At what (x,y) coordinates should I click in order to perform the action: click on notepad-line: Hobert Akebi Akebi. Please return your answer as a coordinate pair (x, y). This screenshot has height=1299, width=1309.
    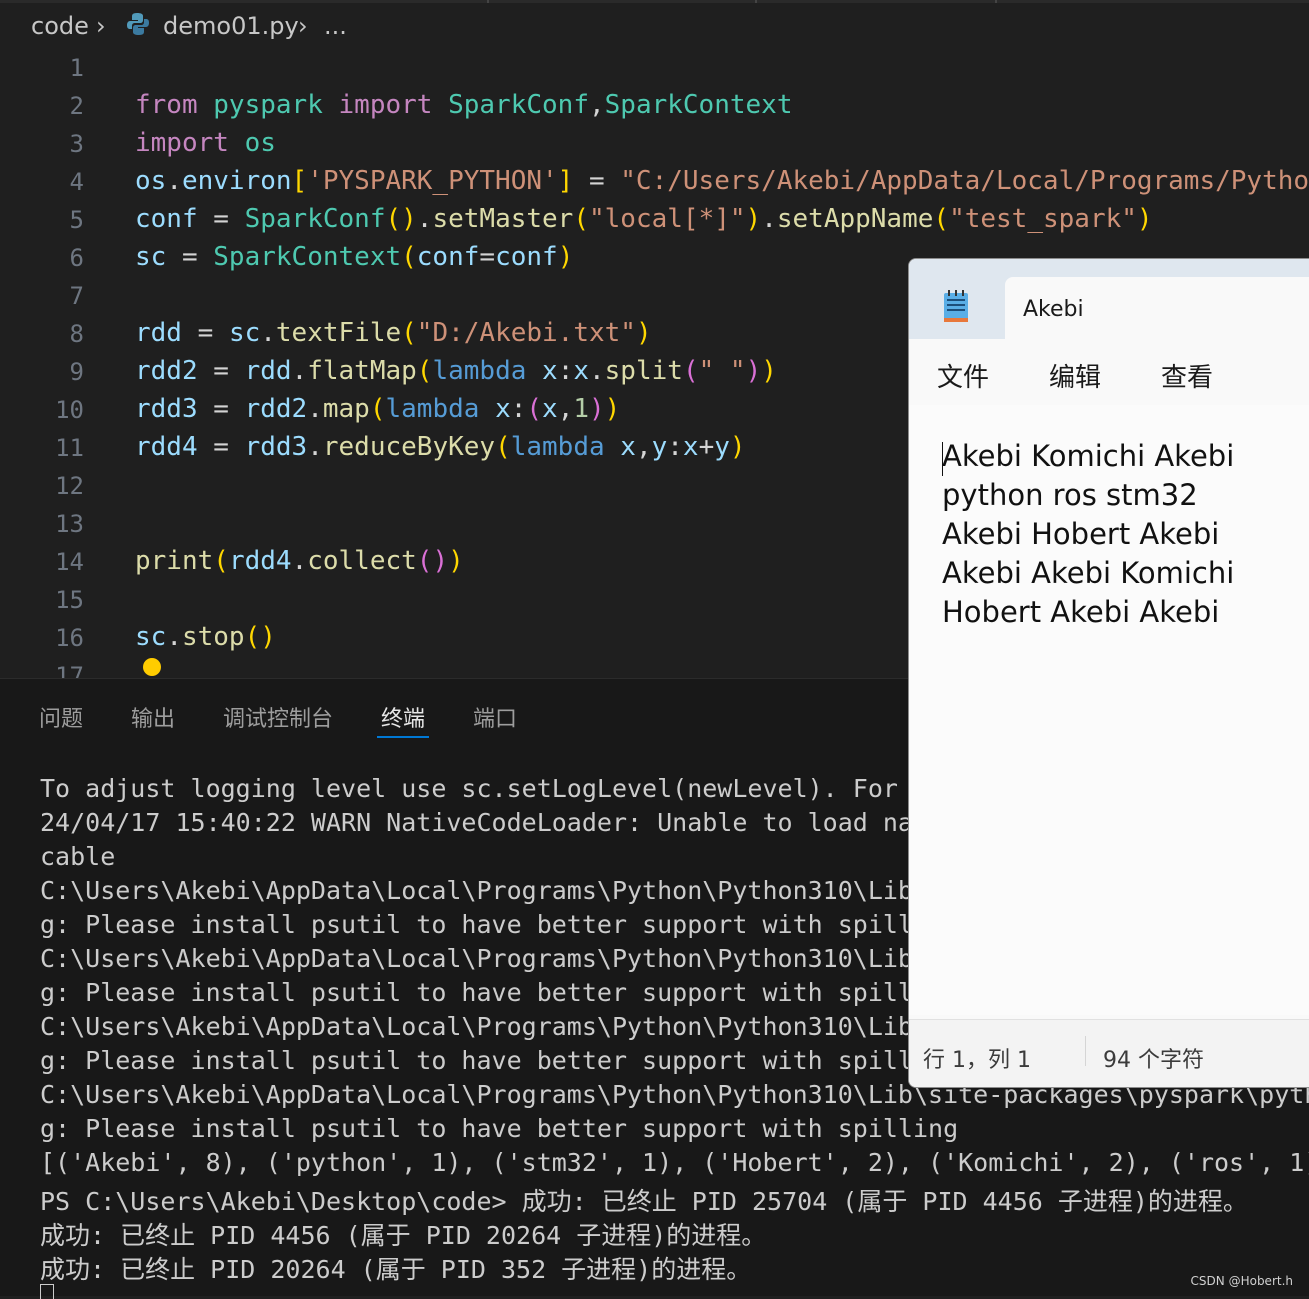
    Looking at the image, I should click on (1081, 612).